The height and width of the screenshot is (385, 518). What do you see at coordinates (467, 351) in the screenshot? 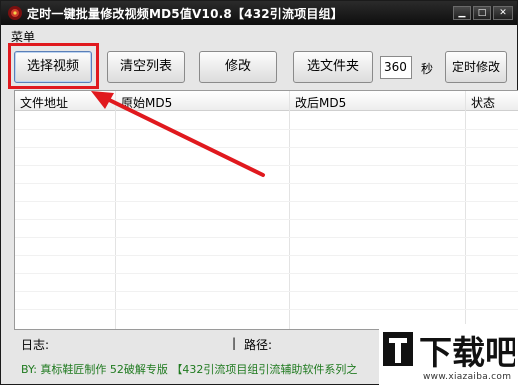
I see `watermark-logo-text: 下载吧` at bounding box center [467, 351].